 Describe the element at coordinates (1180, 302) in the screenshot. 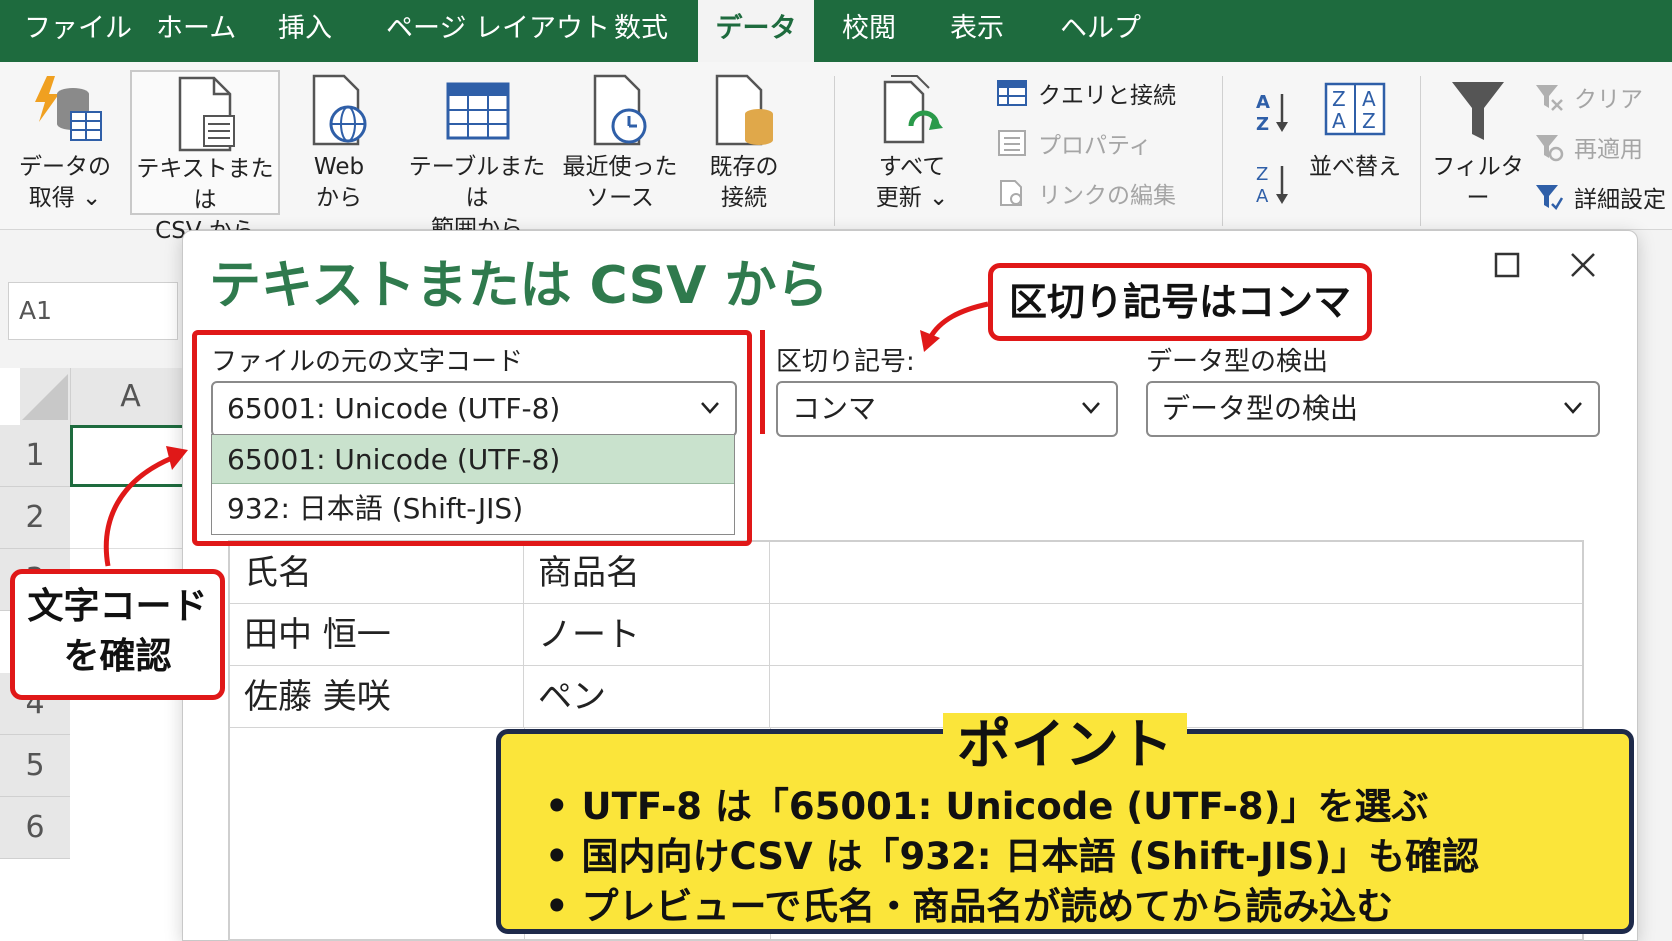

I see `delimiter-callout: 区切り記号はコンマ` at that location.